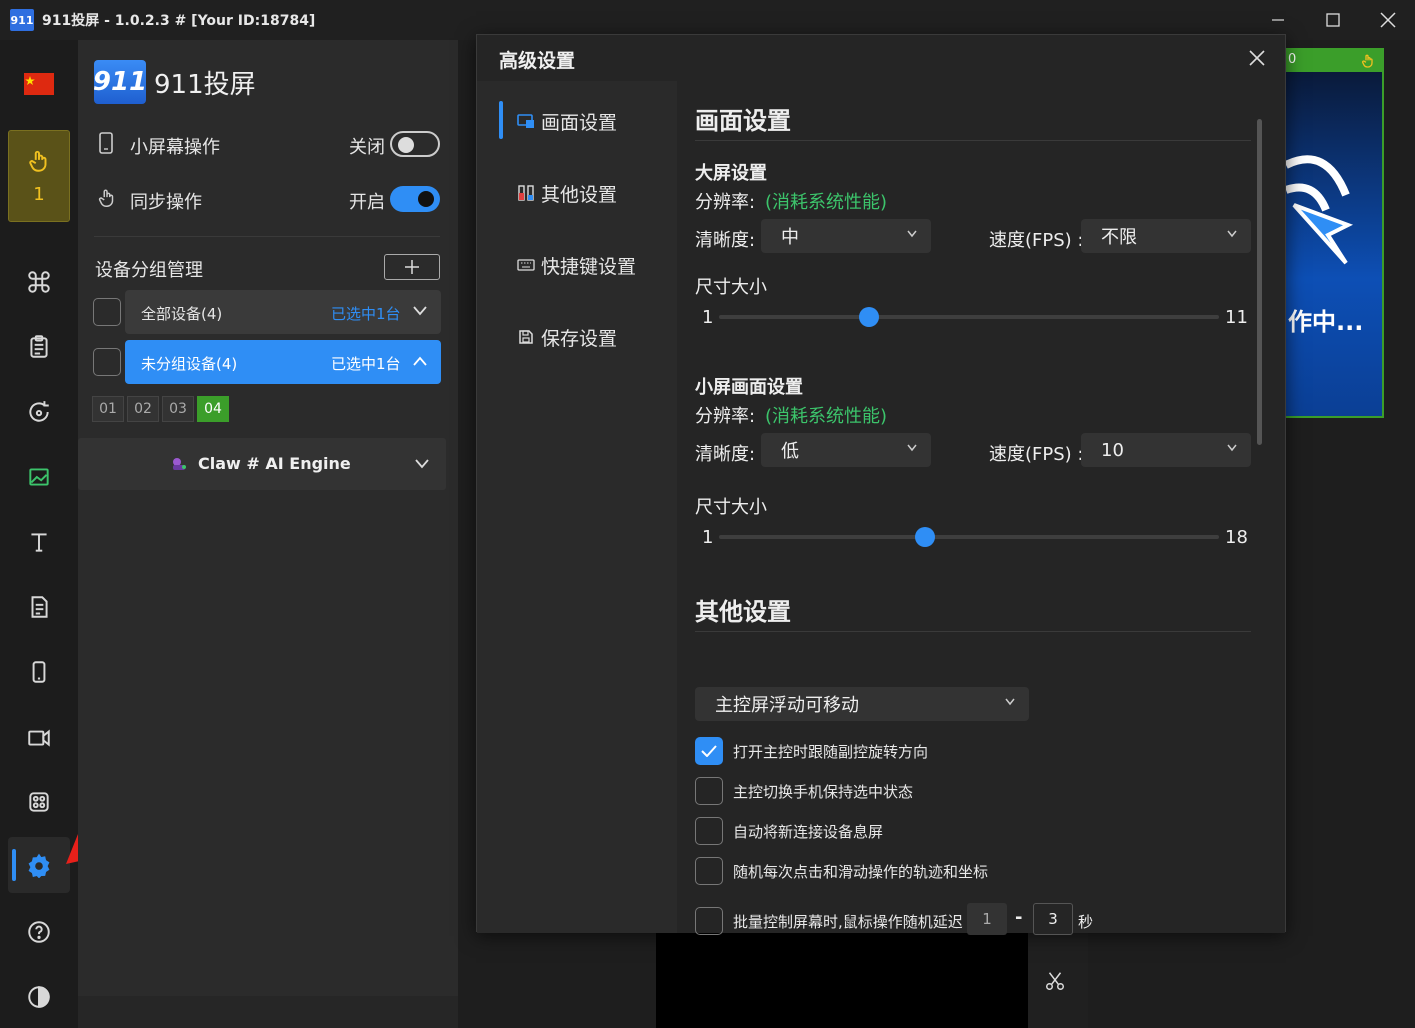 This screenshot has height=1028, width=1415. Describe the element at coordinates (831, 751) in the screenshot. I see `option-label: 打开主控时跟随副控旋转方向` at that location.